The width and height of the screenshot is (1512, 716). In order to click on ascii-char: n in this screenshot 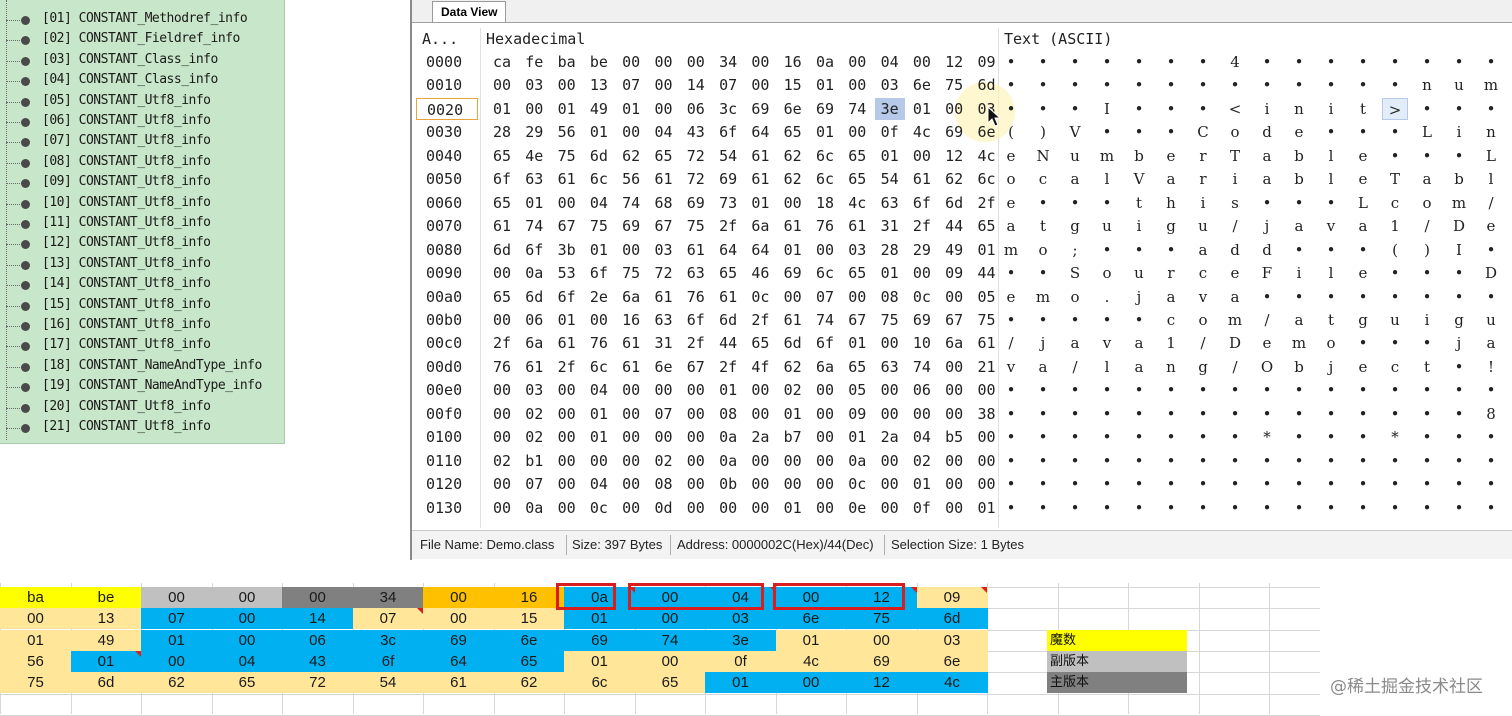, I will do `click(1171, 367)`.